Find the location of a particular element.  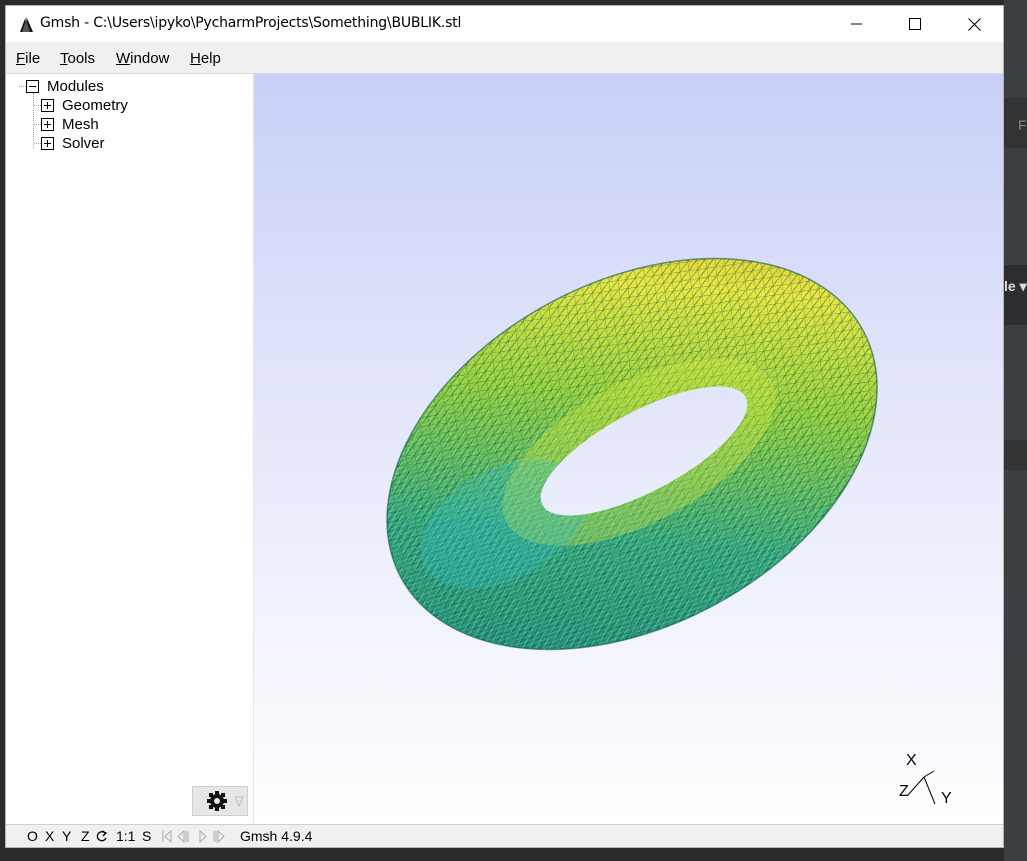

rotate-icon is located at coordinates (102, 836).